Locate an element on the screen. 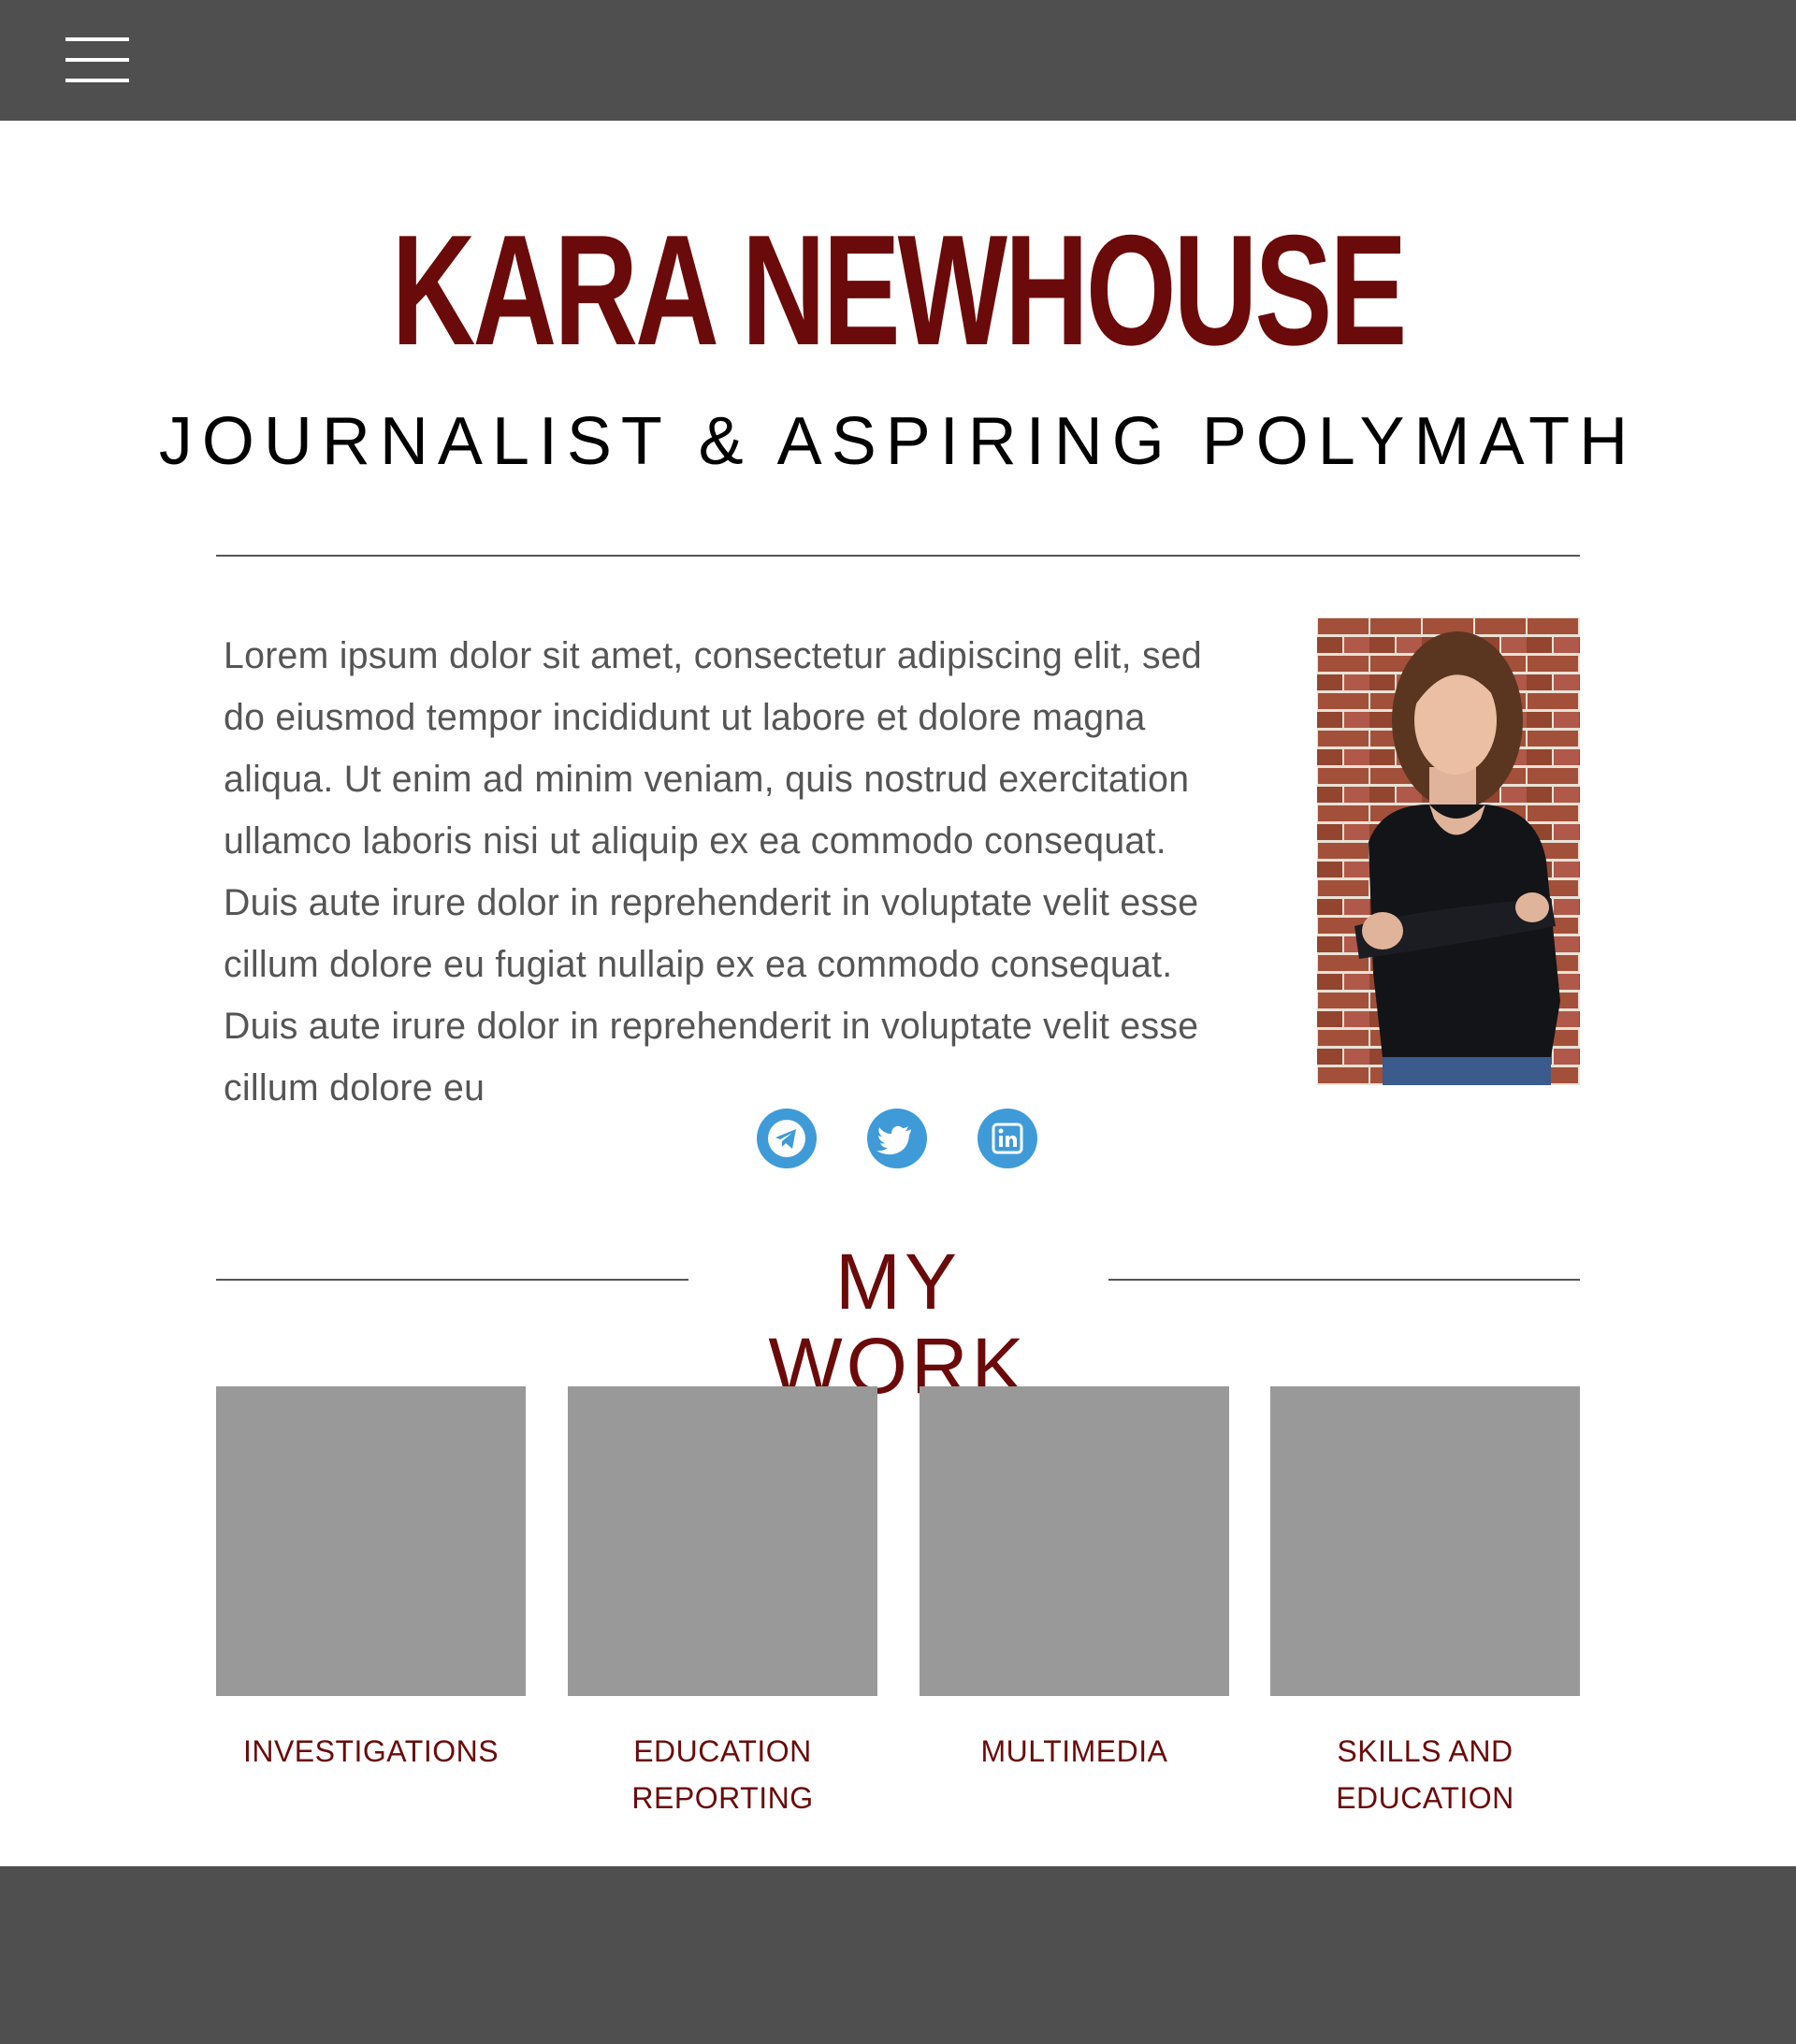 The image size is (1796, 2044). work-tile-skills-and-education is located at coordinates (1425, 1541).